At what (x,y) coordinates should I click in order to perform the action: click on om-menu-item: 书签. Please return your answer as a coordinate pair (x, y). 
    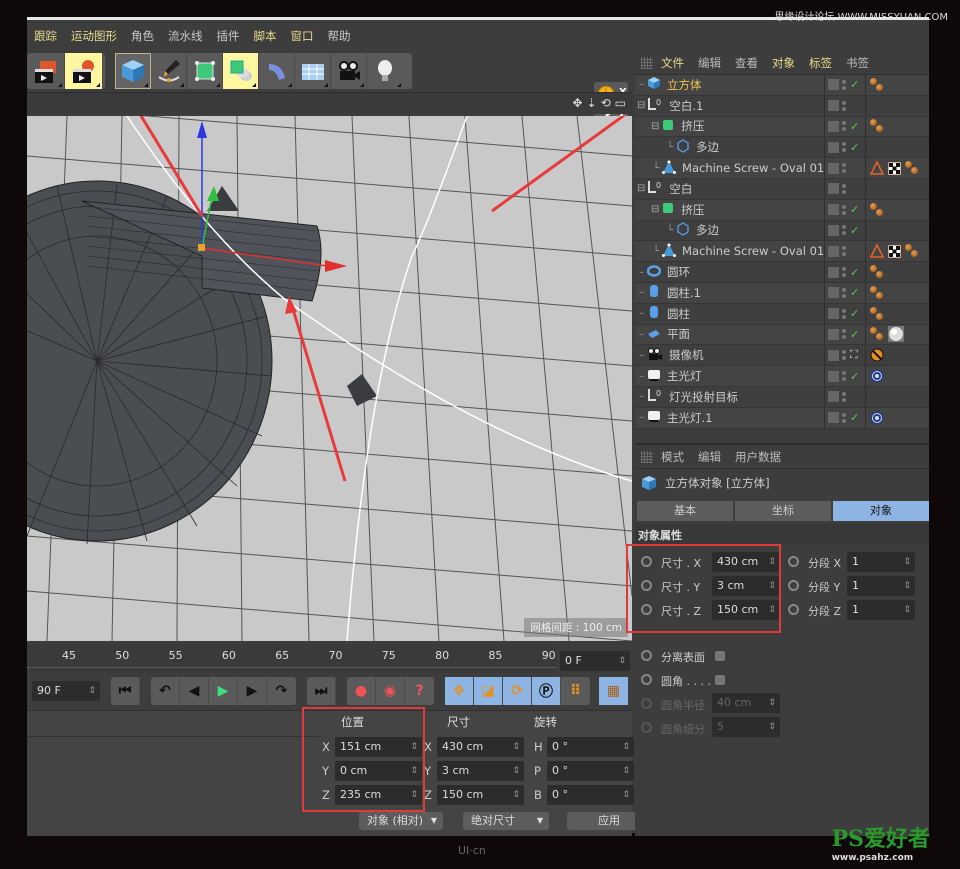
    Looking at the image, I should click on (857, 63).